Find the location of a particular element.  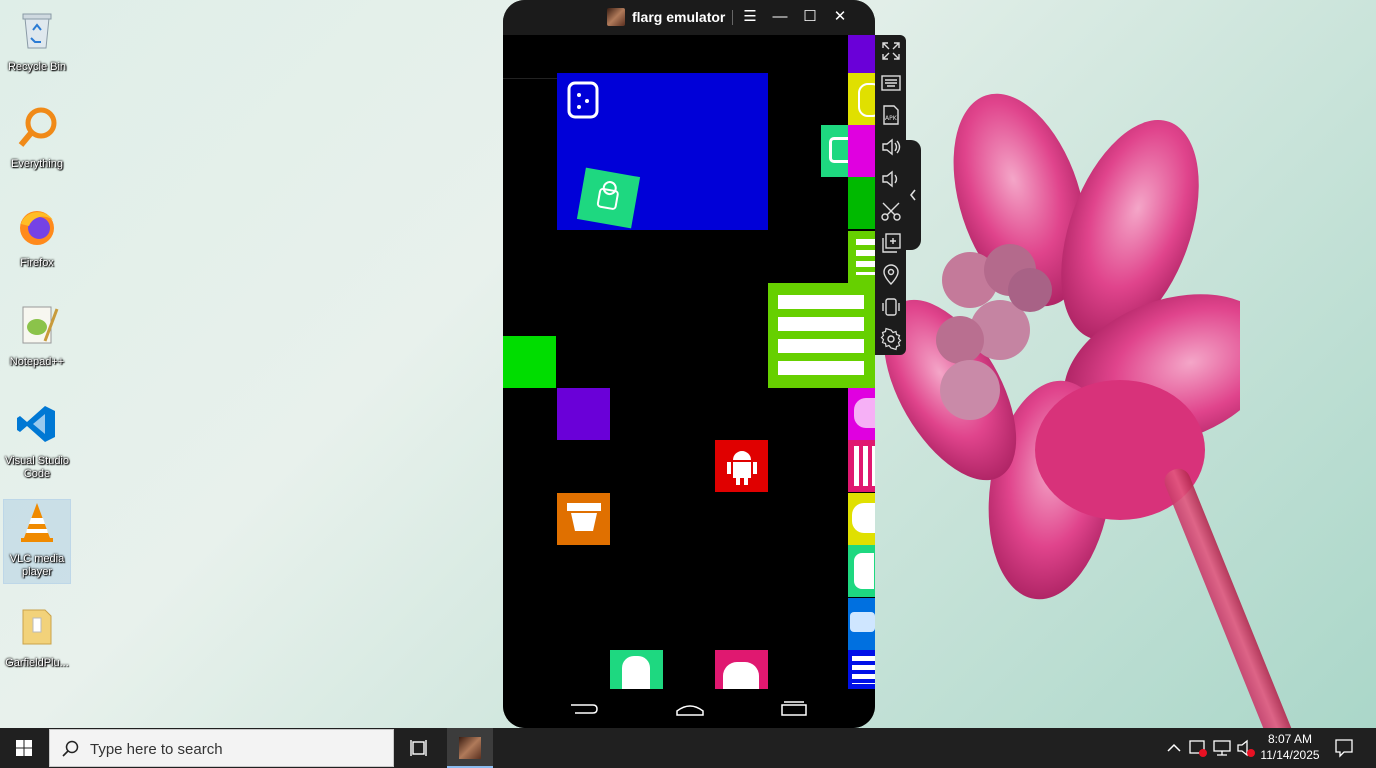

menu-button: ☰ is located at coordinates (750, 17).